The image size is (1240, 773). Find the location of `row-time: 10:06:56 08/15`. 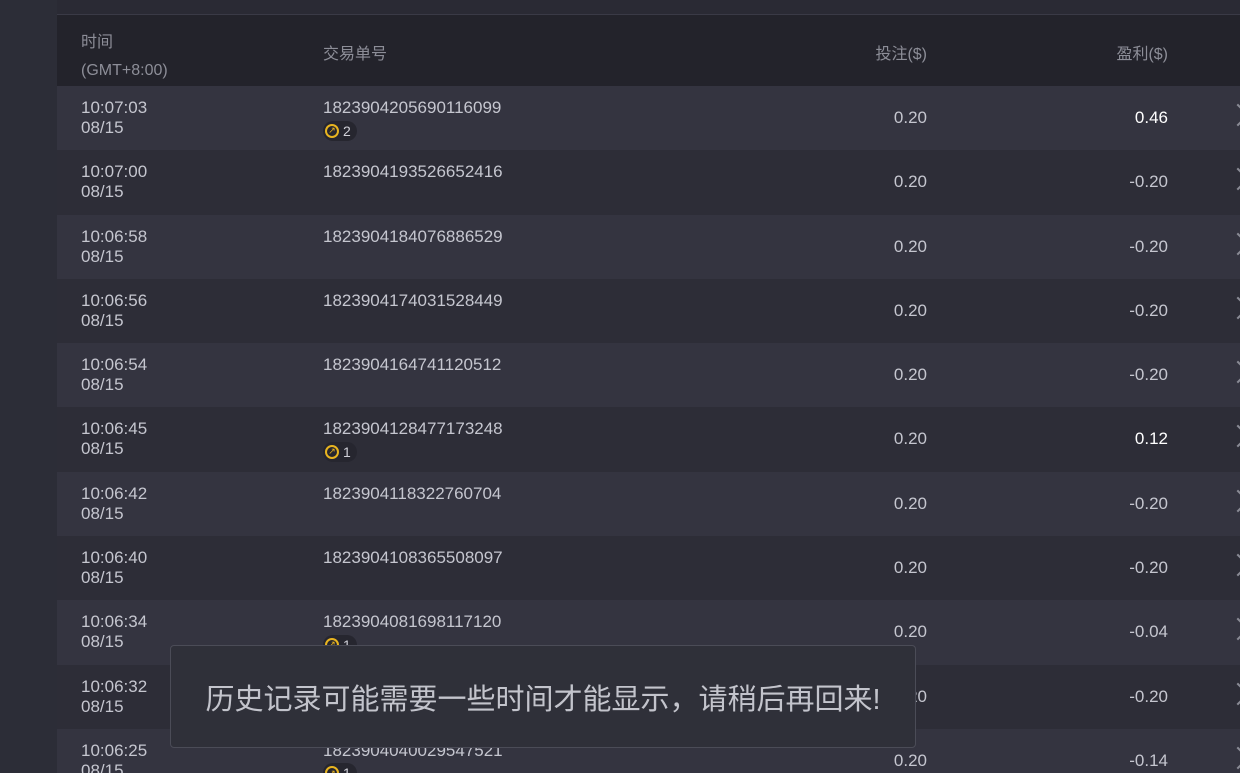

row-time: 10:06:56 08/15 is located at coordinates (114, 311).